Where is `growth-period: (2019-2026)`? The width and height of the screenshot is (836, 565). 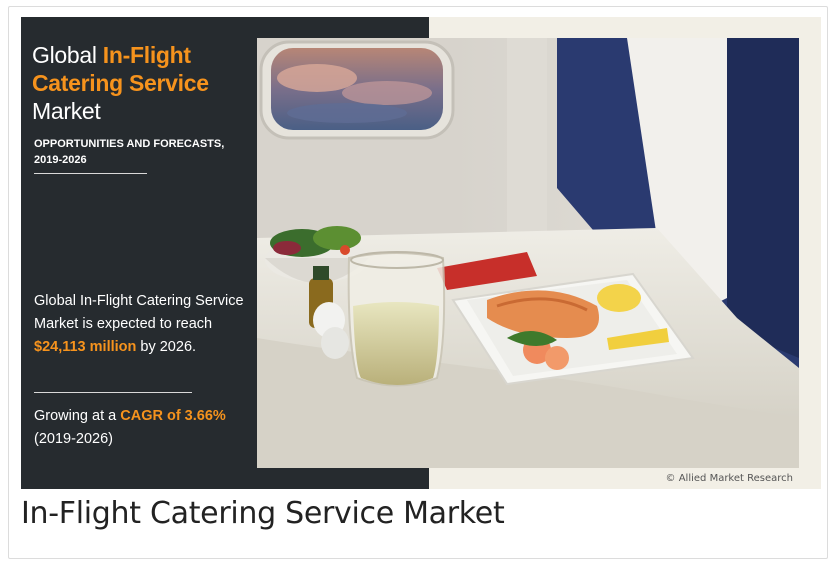
growth-period: (2019-2026) is located at coordinates (73, 439).